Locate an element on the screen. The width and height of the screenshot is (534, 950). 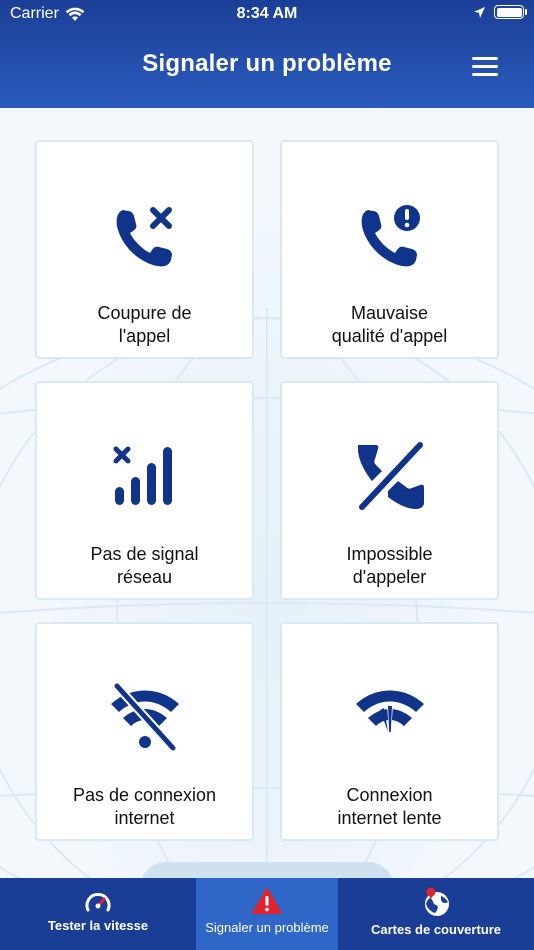
warning-triangle-icon is located at coordinates (267, 901).